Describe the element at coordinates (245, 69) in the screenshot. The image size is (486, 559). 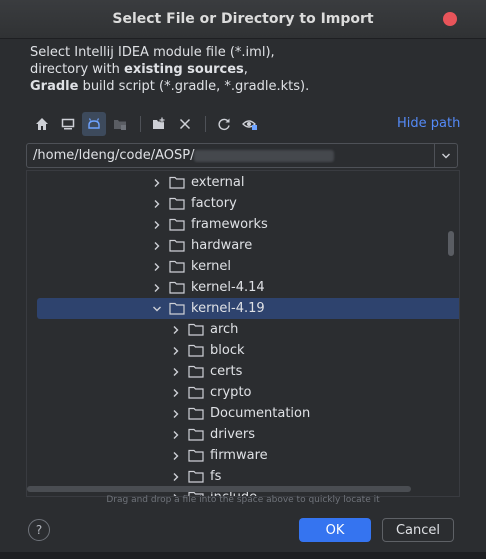
I see `description-line-2-suffix: ,` at that location.